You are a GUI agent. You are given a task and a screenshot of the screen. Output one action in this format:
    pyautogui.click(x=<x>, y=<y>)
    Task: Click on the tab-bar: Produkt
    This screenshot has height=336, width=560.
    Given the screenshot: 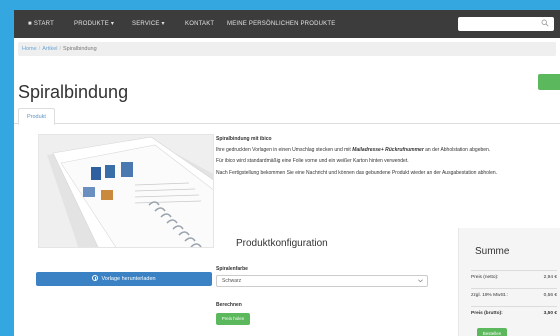 What is the action you would take?
    pyautogui.click(x=287, y=115)
    